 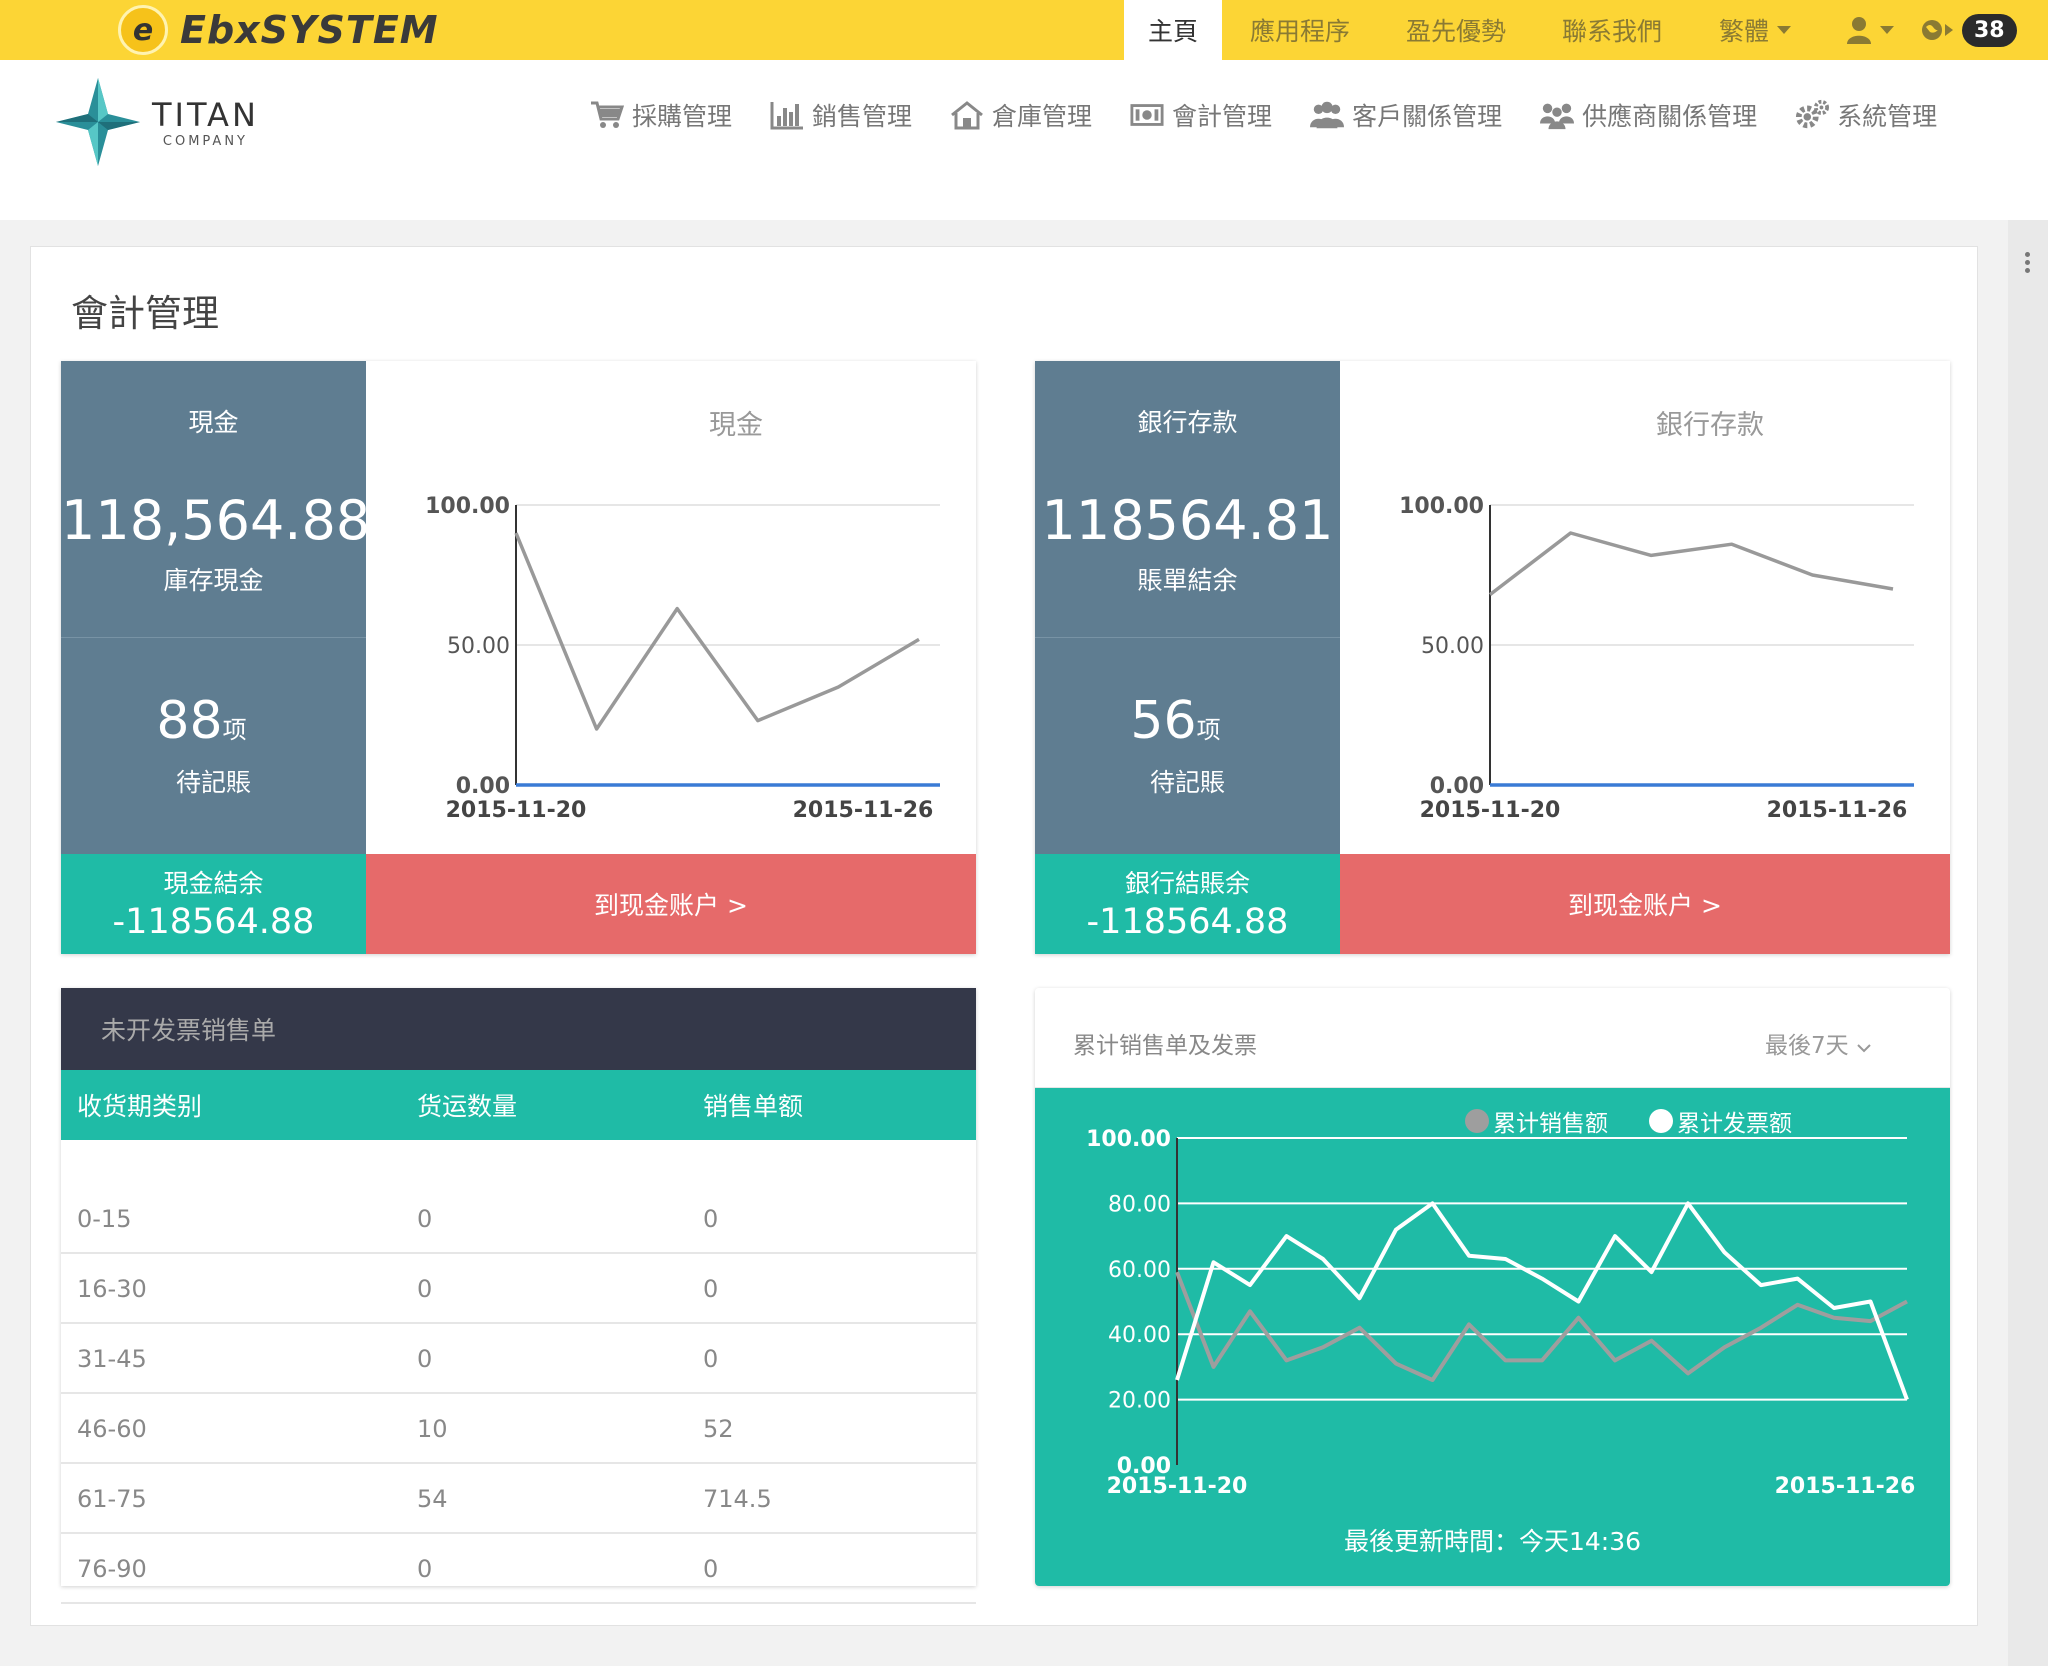 What do you see at coordinates (1327, 115) in the screenshot?
I see `users-icon` at bounding box center [1327, 115].